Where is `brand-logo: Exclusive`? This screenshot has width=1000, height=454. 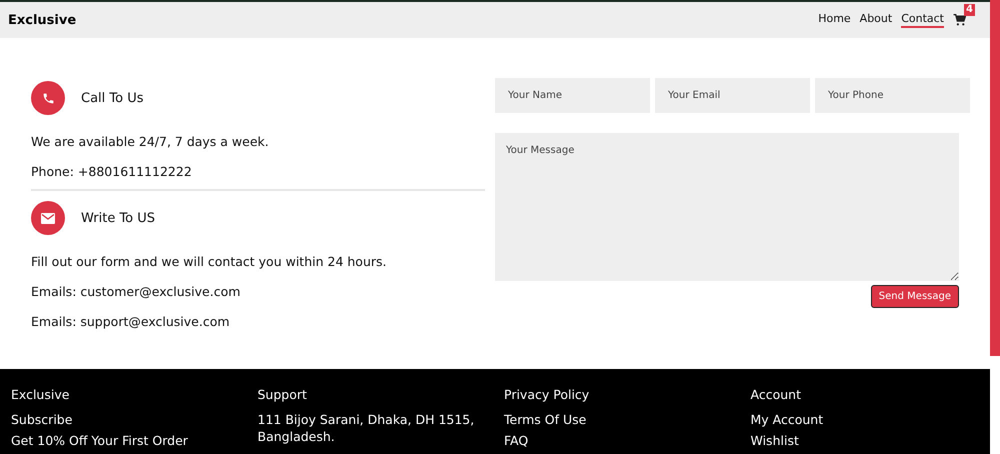 brand-logo: Exclusive is located at coordinates (42, 20).